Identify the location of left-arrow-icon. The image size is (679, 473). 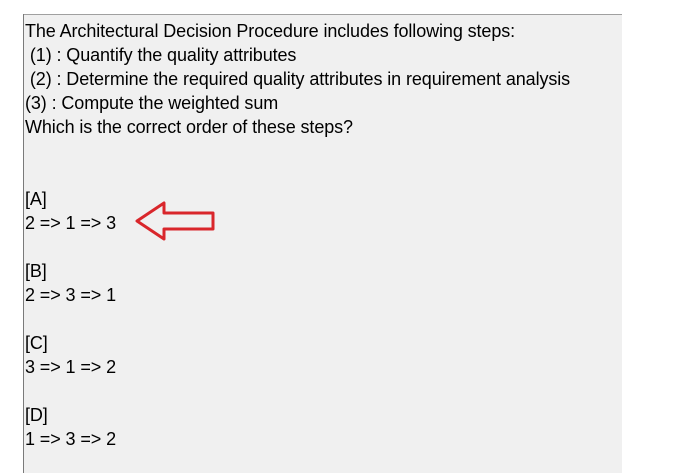
(175, 221).